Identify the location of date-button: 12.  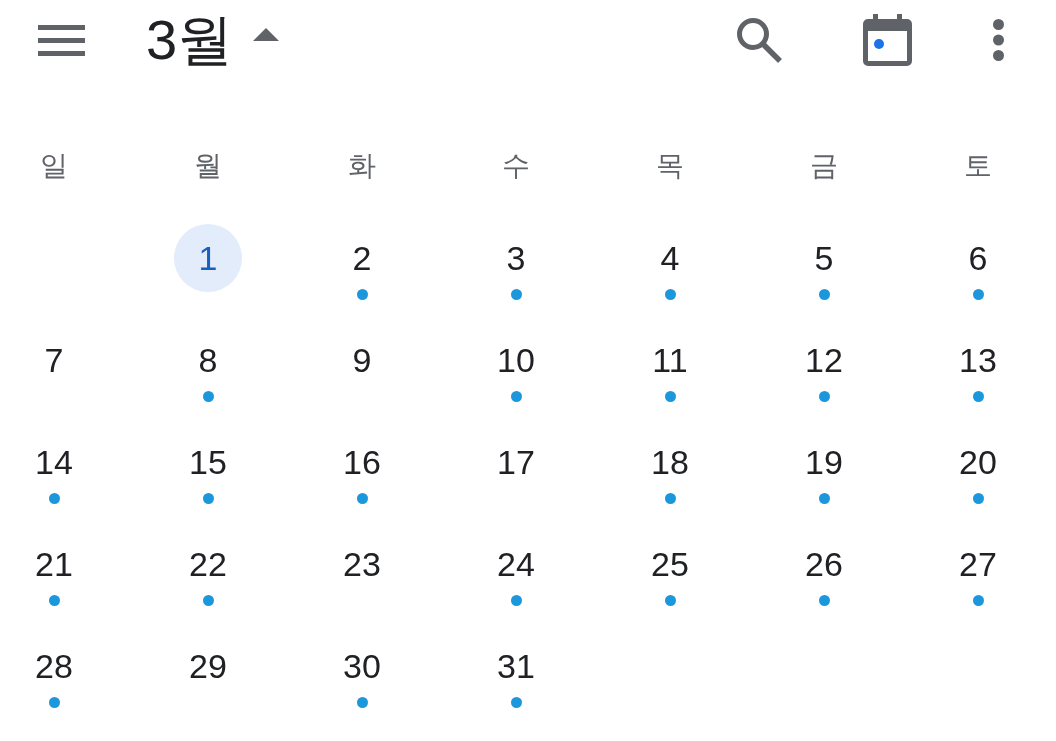
(824, 360).